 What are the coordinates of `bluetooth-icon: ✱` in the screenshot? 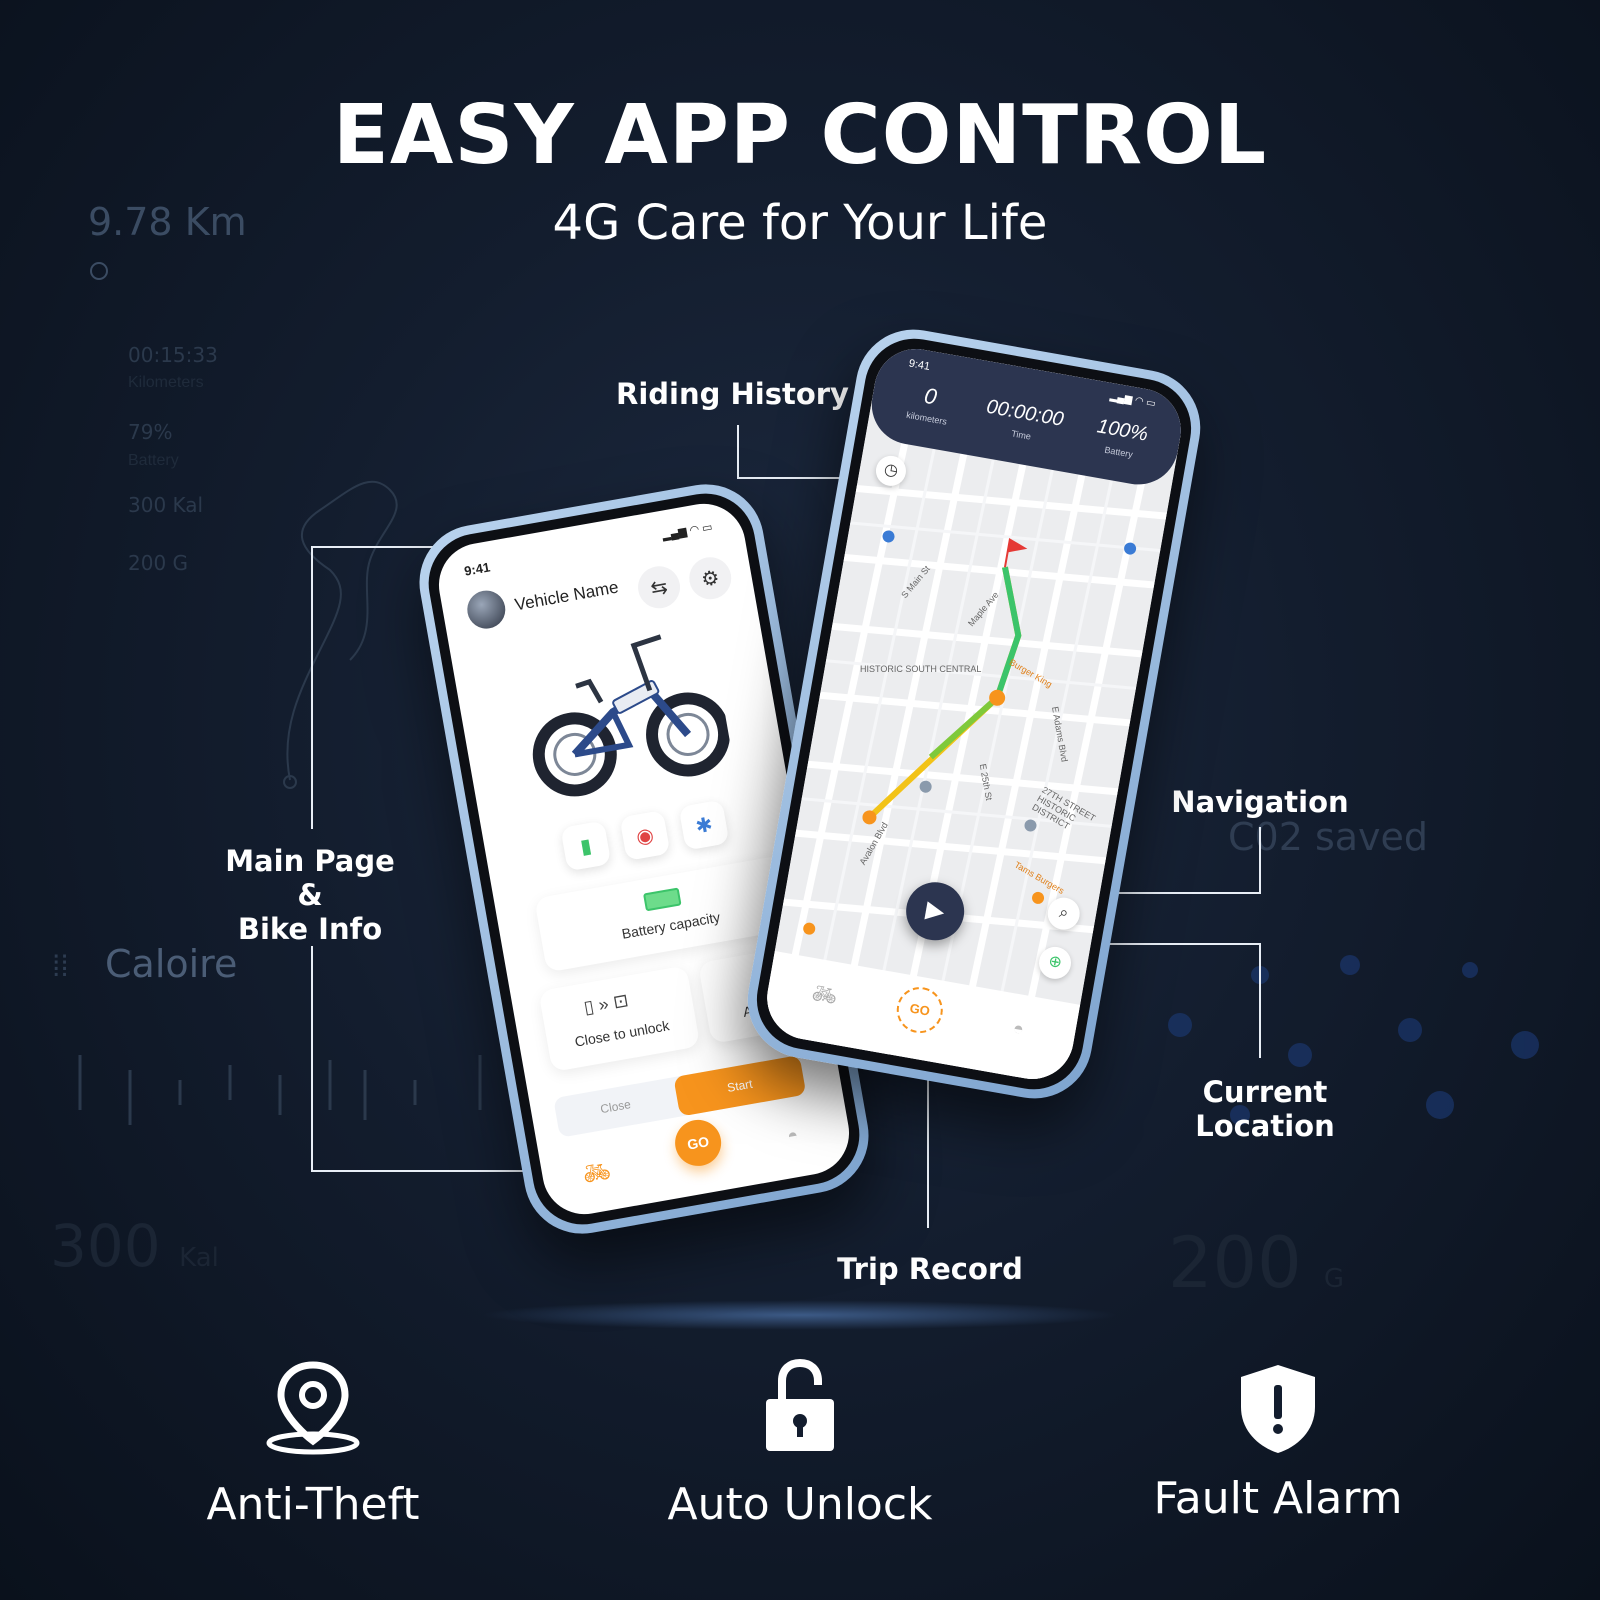 It's located at (704, 825).